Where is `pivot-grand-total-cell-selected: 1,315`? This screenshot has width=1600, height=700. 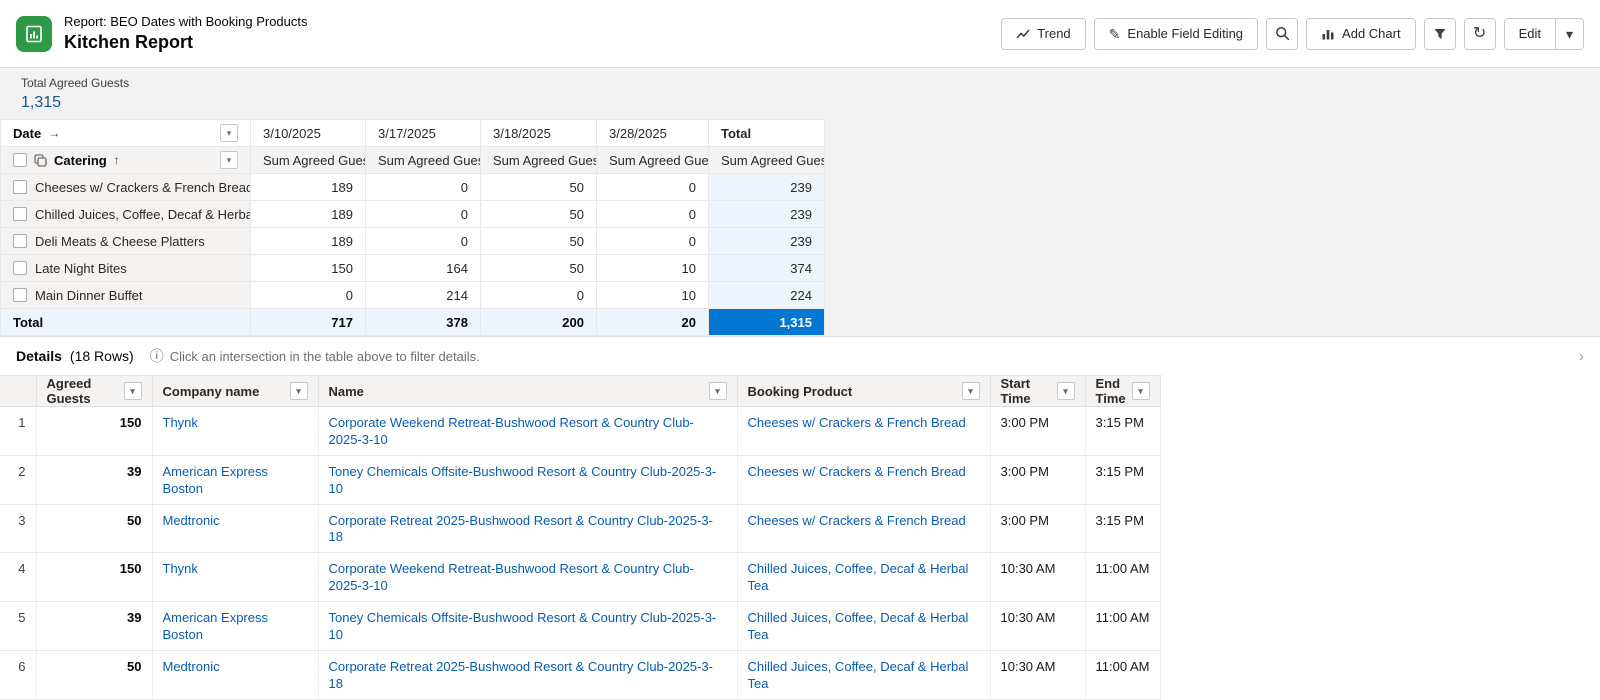 pivot-grand-total-cell-selected: 1,315 is located at coordinates (766, 322).